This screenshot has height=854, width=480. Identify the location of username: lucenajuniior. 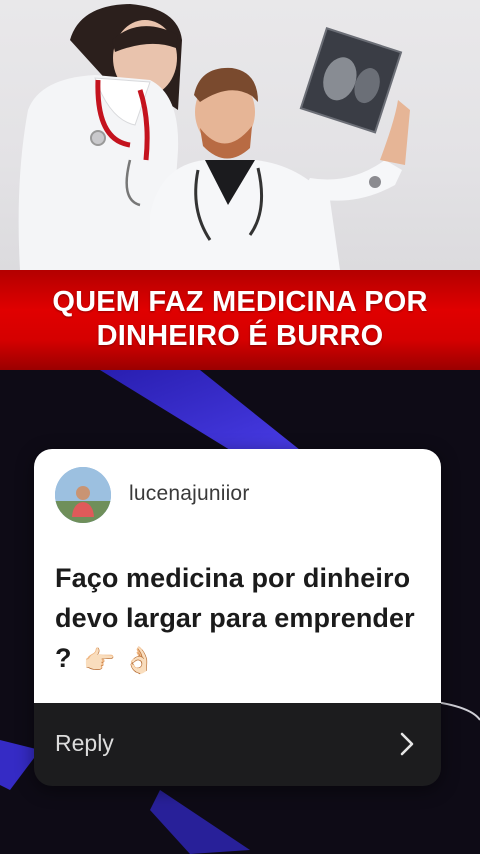
(189, 494).